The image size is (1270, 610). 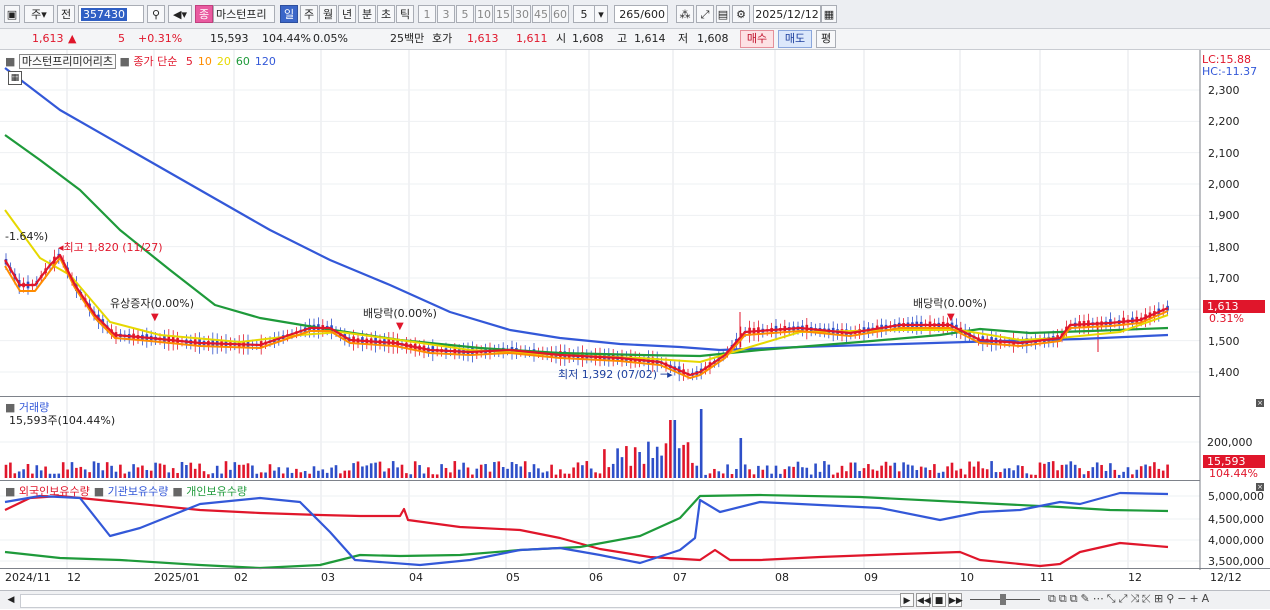 I want to click on speaker-icon: ◀▾, so click(x=180, y=14).